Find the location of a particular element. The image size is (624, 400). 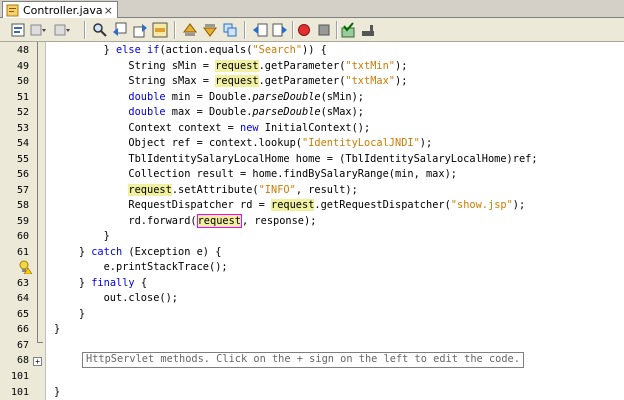

line-number: 63 is located at coordinates (22, 283).